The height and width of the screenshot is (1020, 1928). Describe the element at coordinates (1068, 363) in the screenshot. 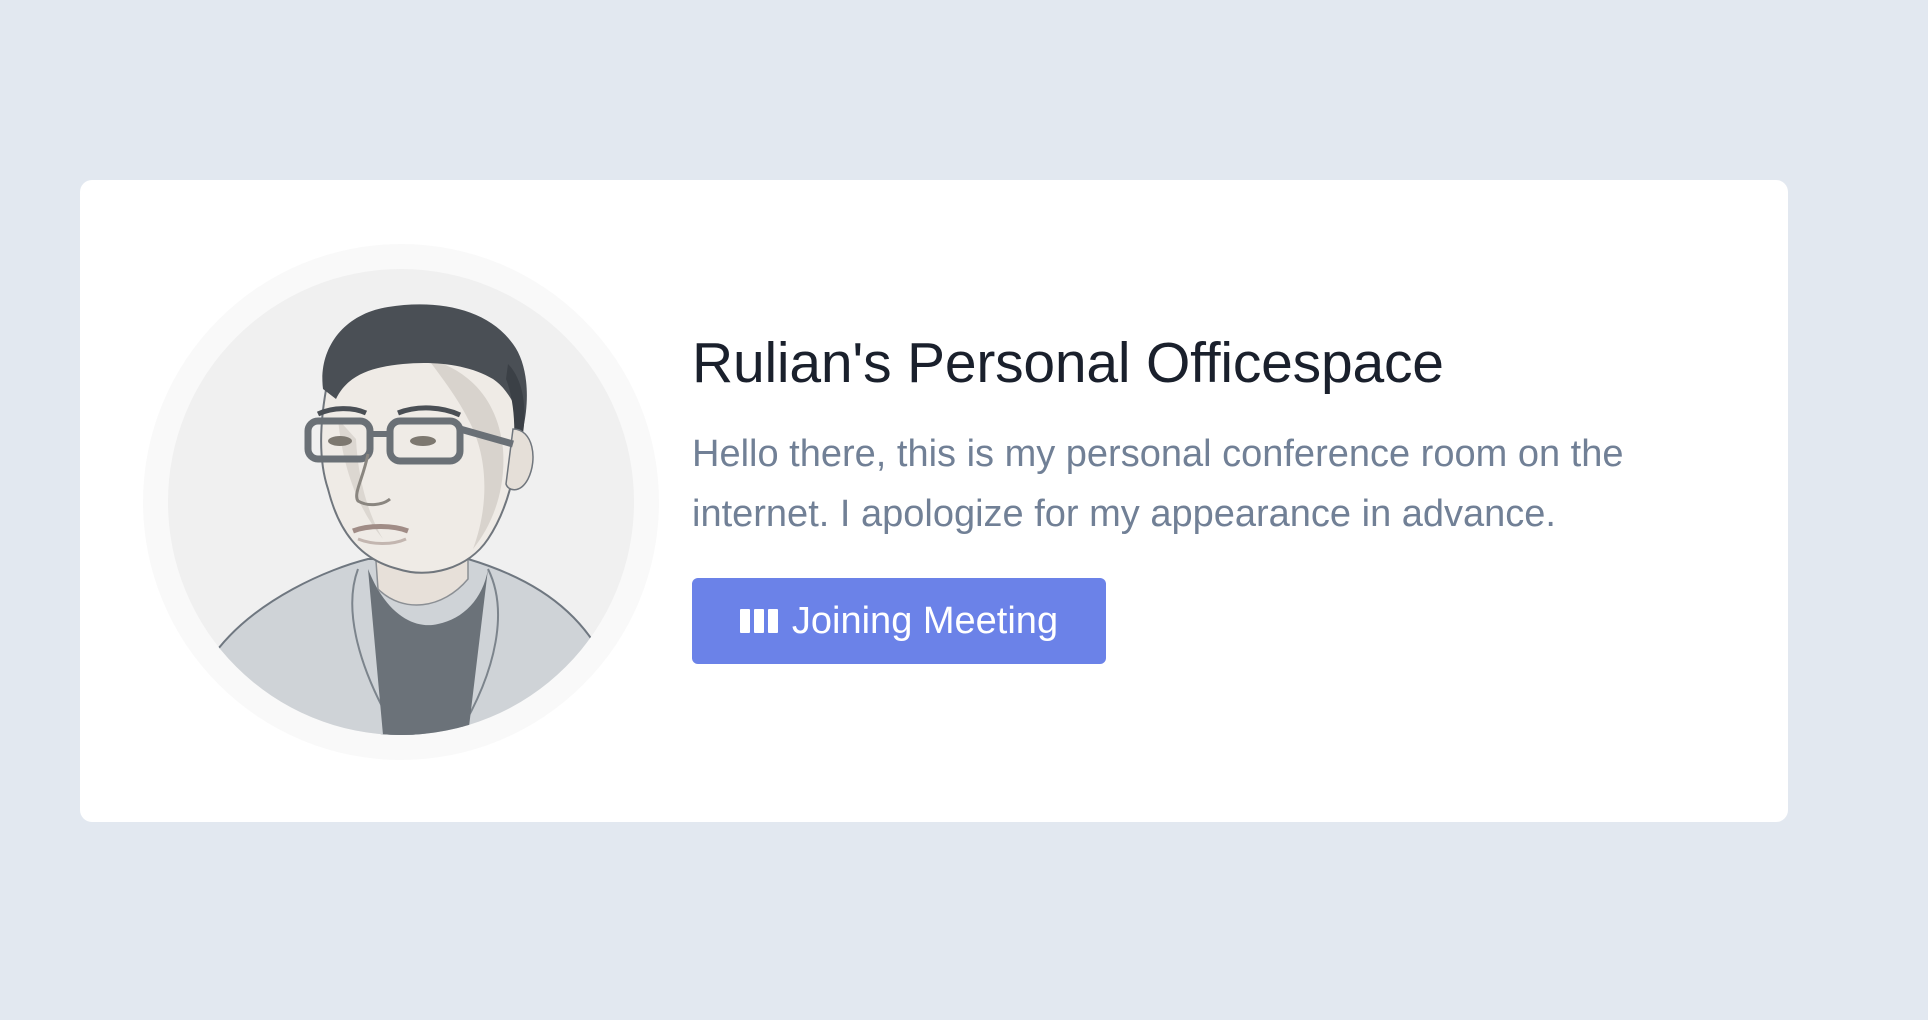

I see `page-title: Rulian's Personal Officespace` at that location.